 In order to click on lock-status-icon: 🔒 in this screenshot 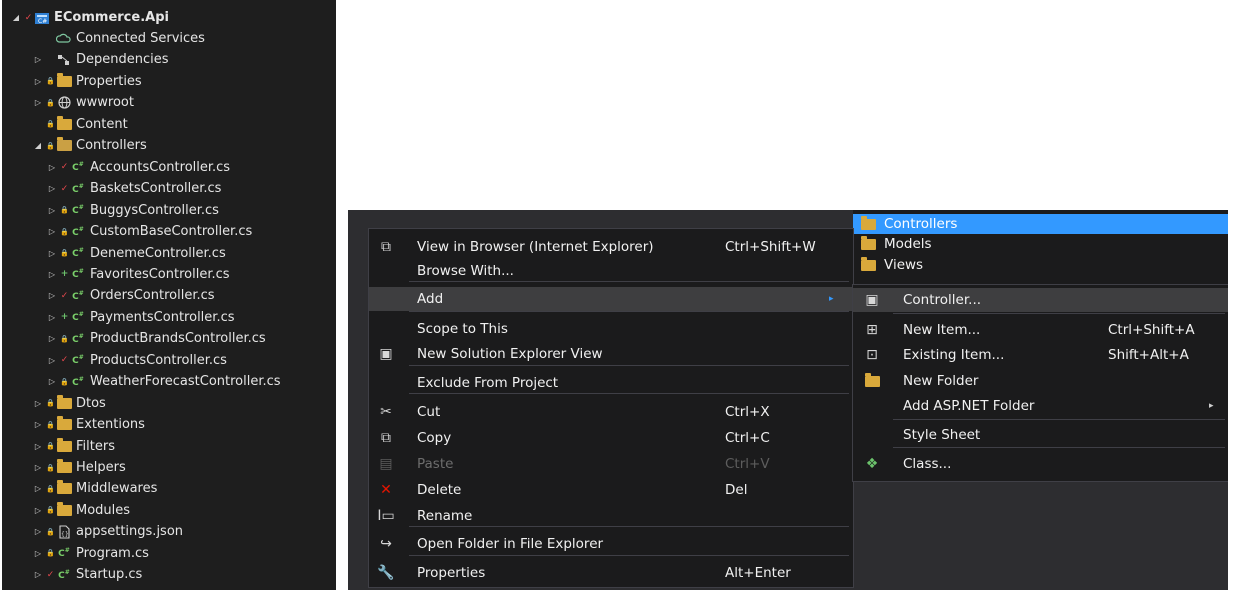, I will do `click(50, 403)`.